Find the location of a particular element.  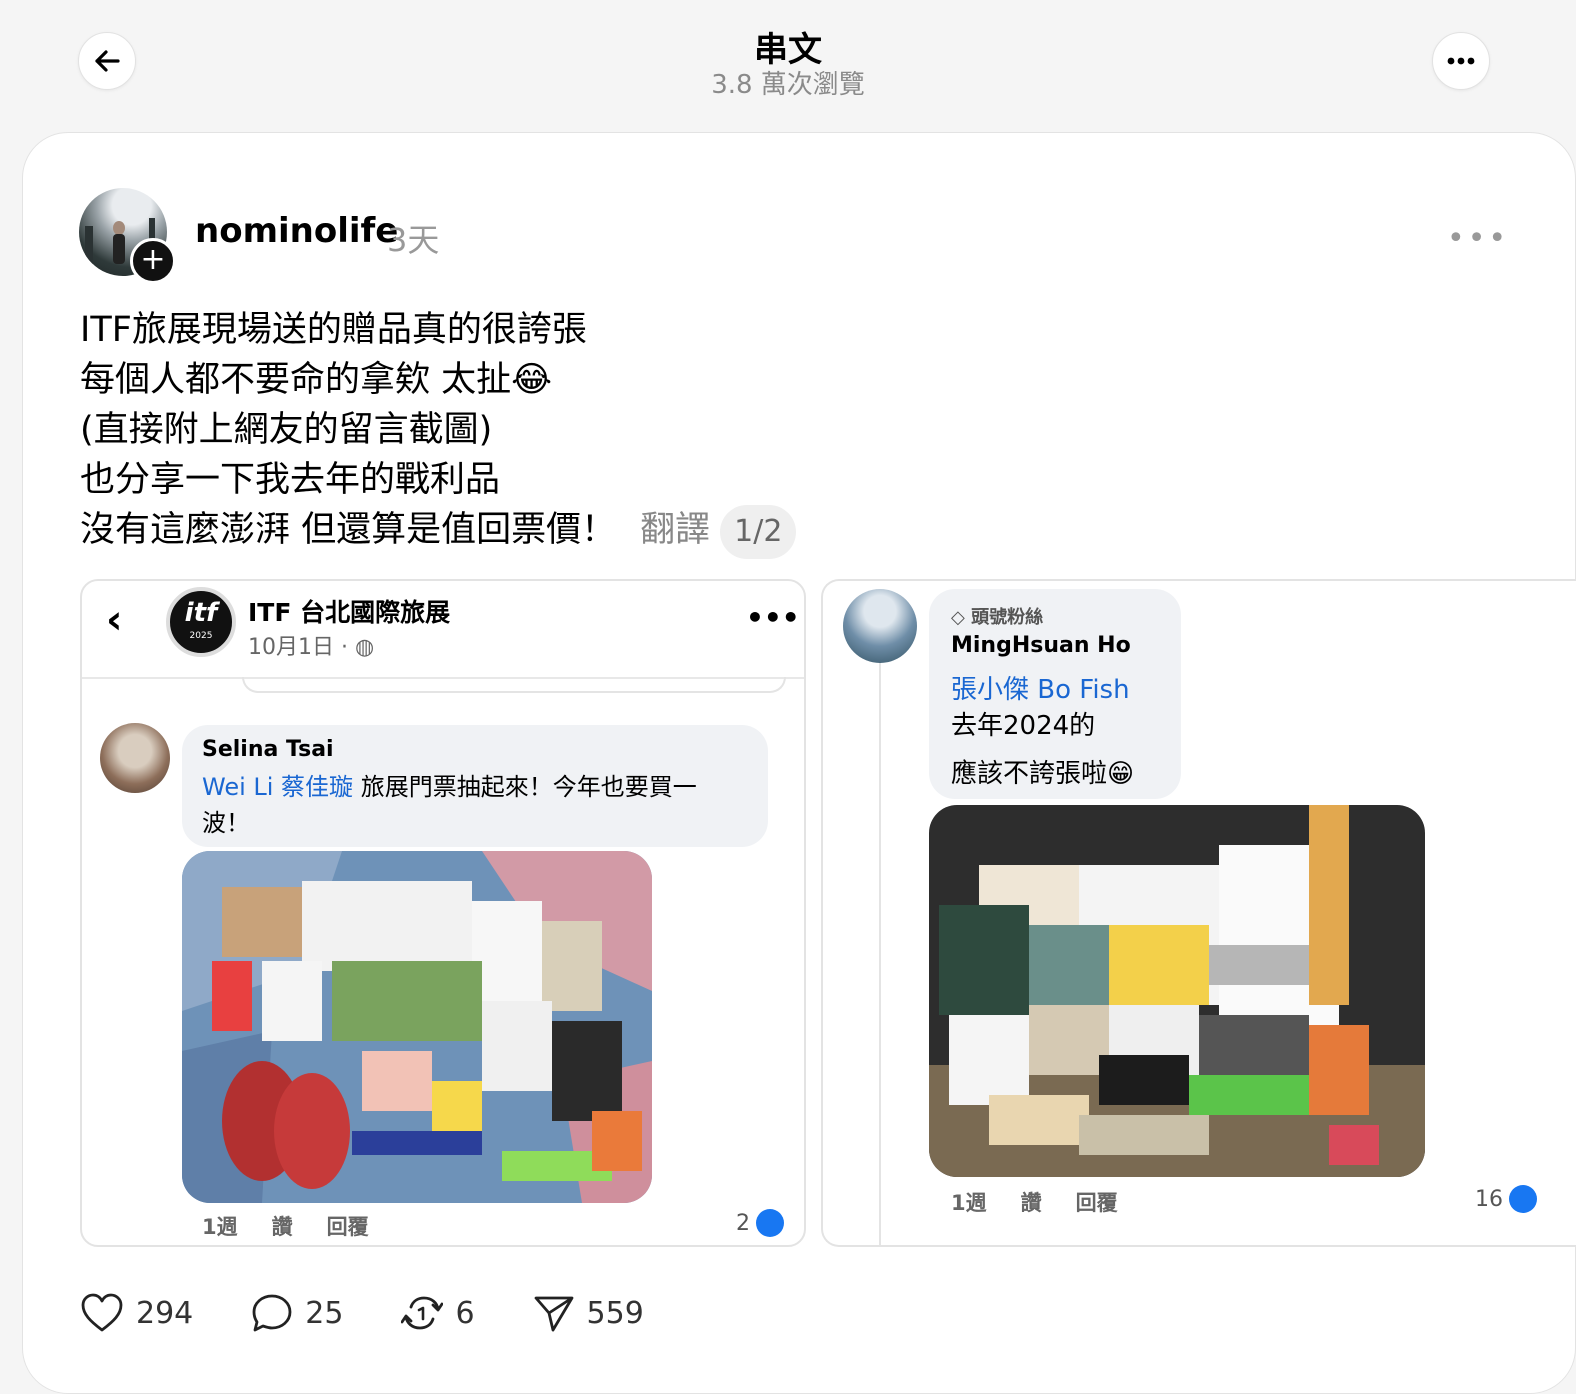

repost-icon is located at coordinates (422, 1313).